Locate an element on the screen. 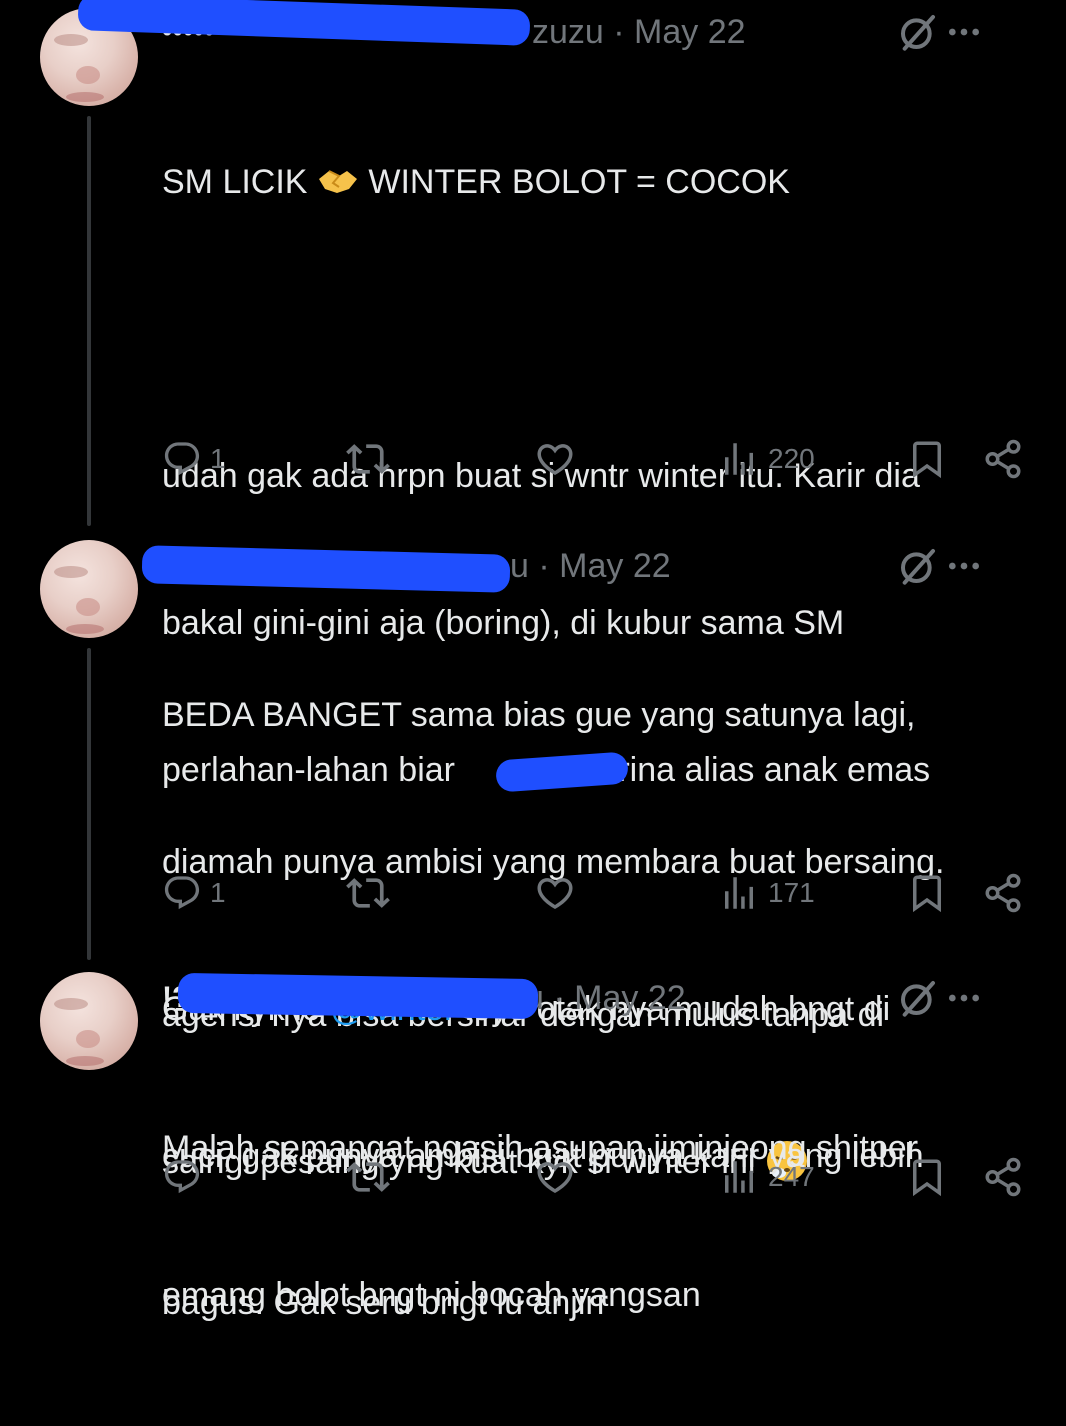 The width and height of the screenshot is (1066, 1426). tweet-actions: 1 220 is located at coordinates (533, 459).